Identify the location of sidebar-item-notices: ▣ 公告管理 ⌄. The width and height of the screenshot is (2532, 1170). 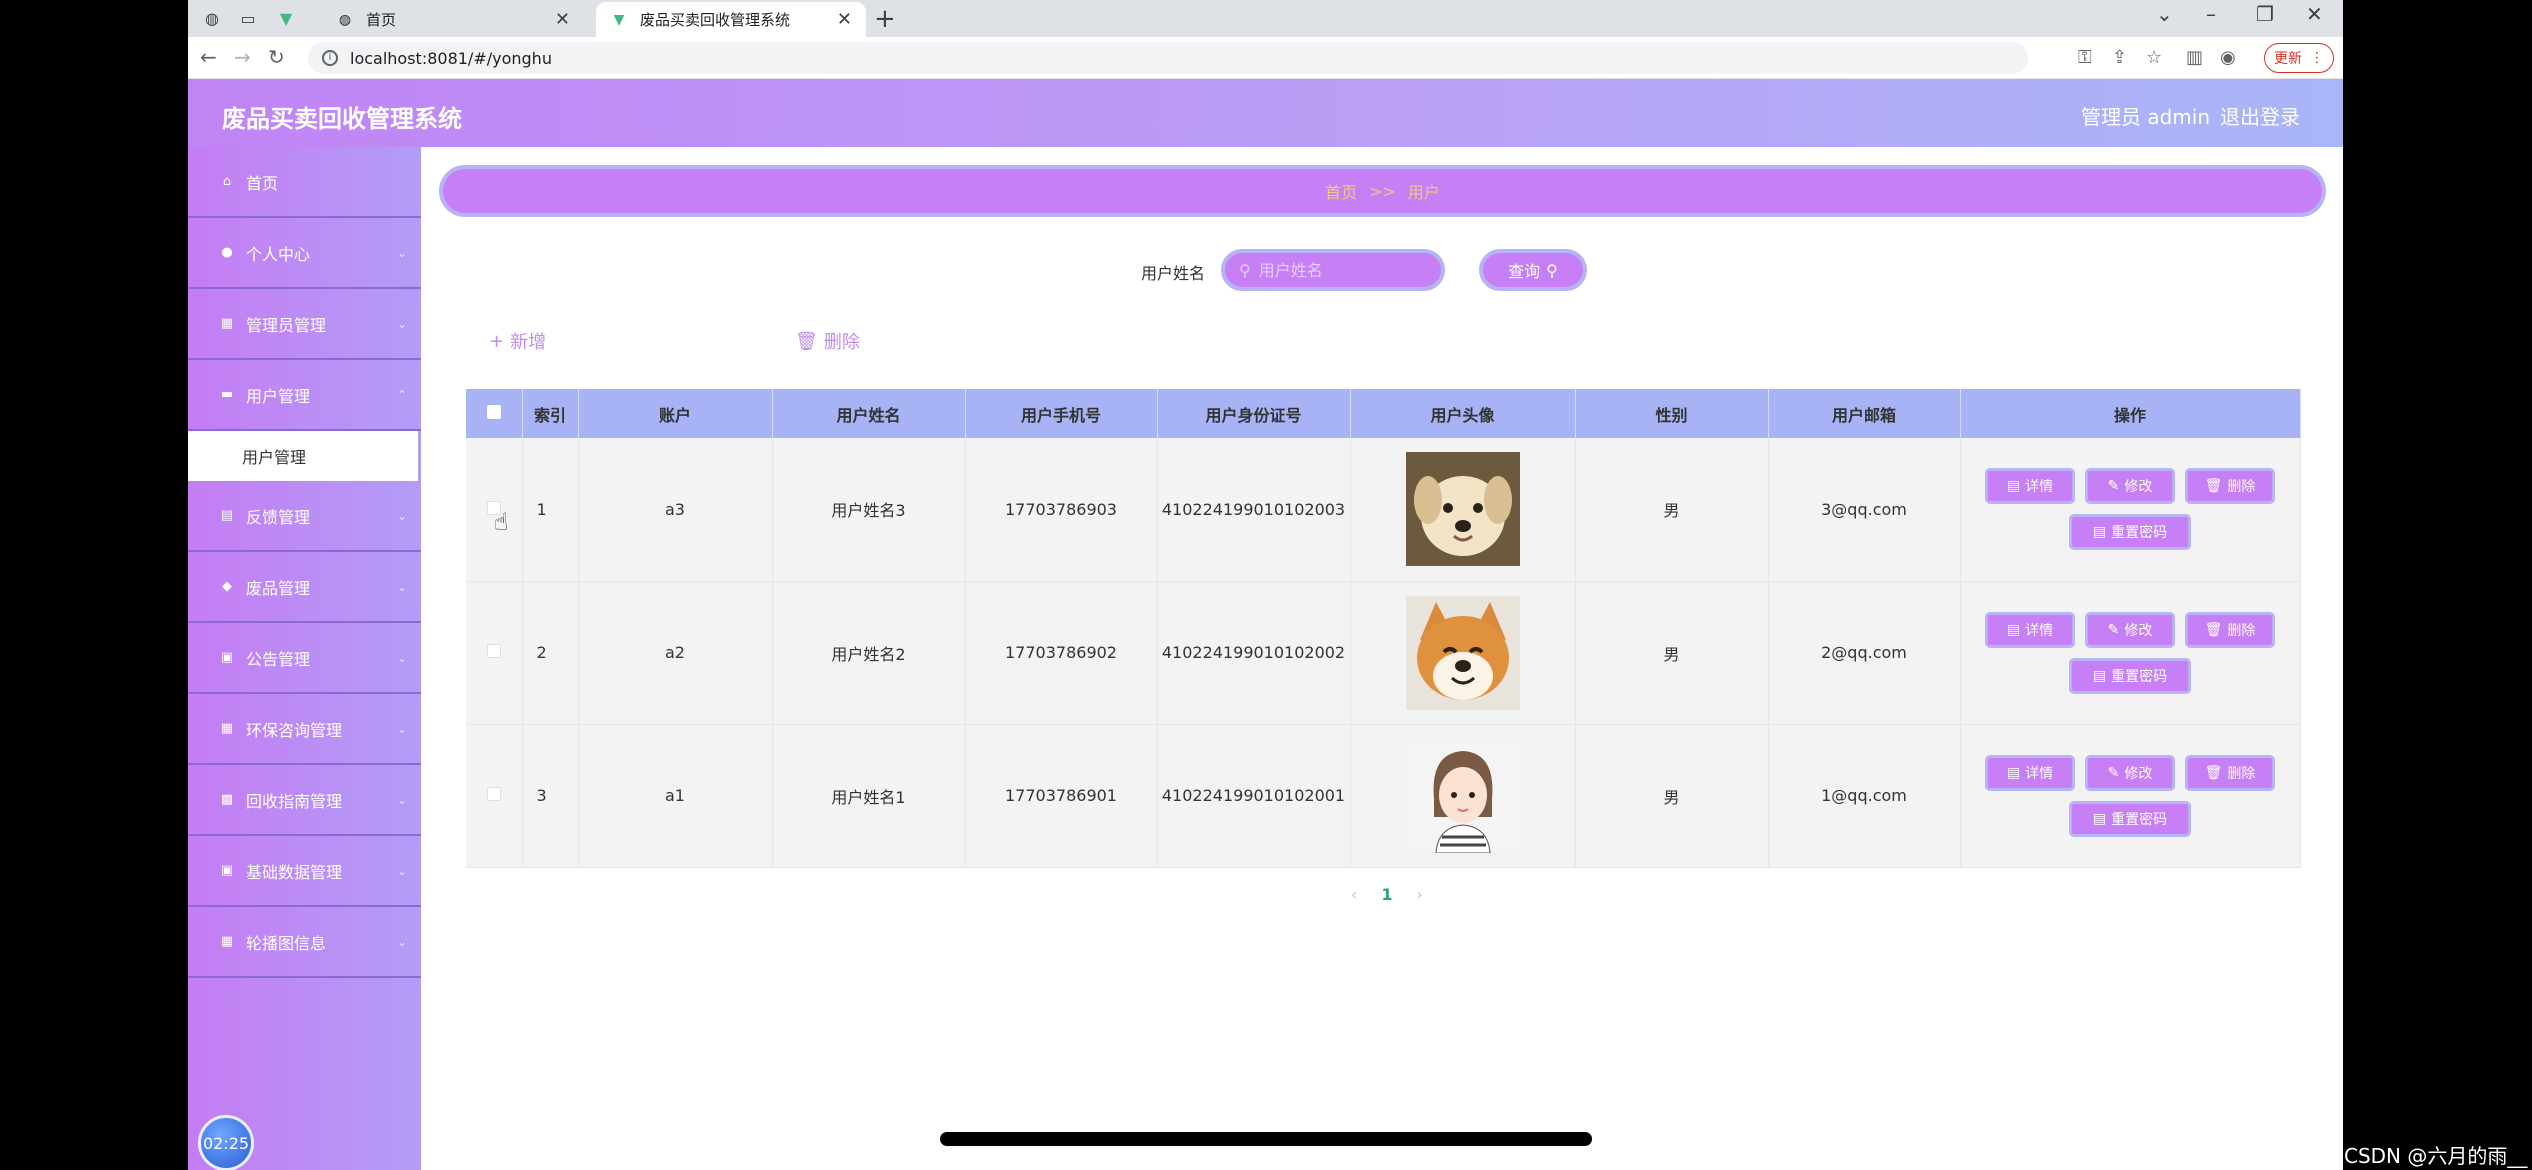
(304, 658).